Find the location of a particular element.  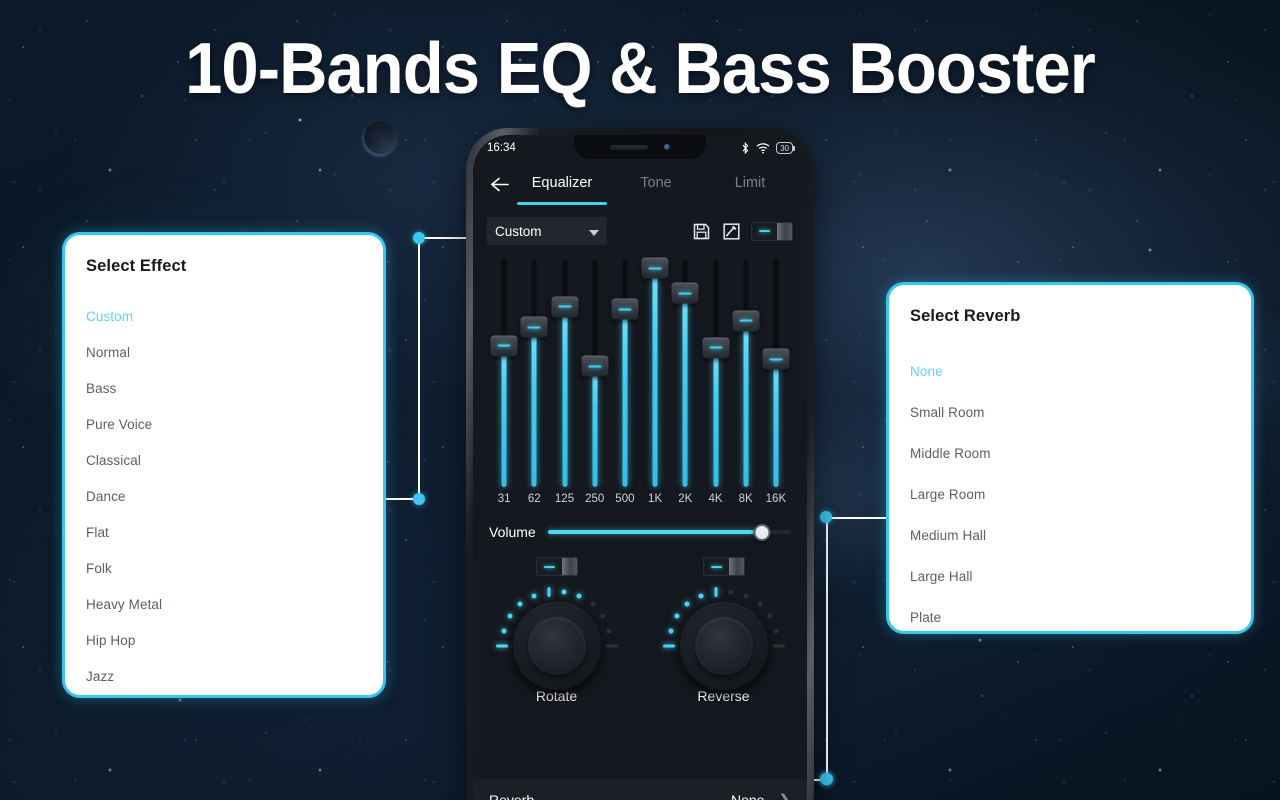

volume-row: Volume is located at coordinates (640, 532).